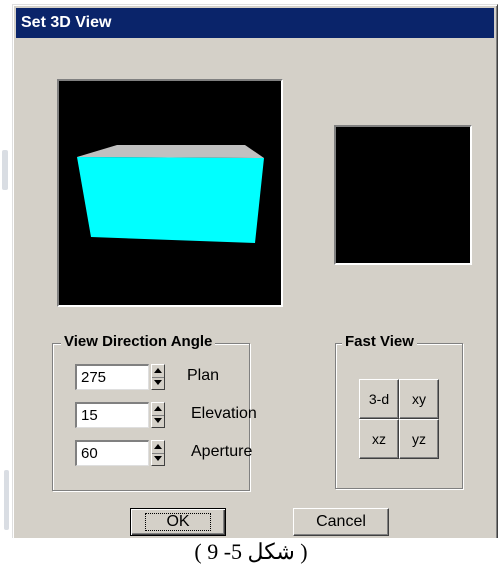 This screenshot has height=566, width=502. What do you see at coordinates (112, 415) in the screenshot?
I see `elevation-input: 15` at bounding box center [112, 415].